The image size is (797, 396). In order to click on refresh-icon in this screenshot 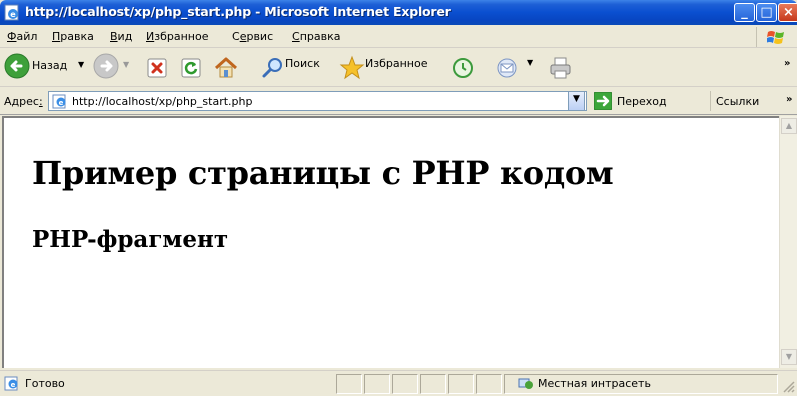, I will do `click(191, 68)`.